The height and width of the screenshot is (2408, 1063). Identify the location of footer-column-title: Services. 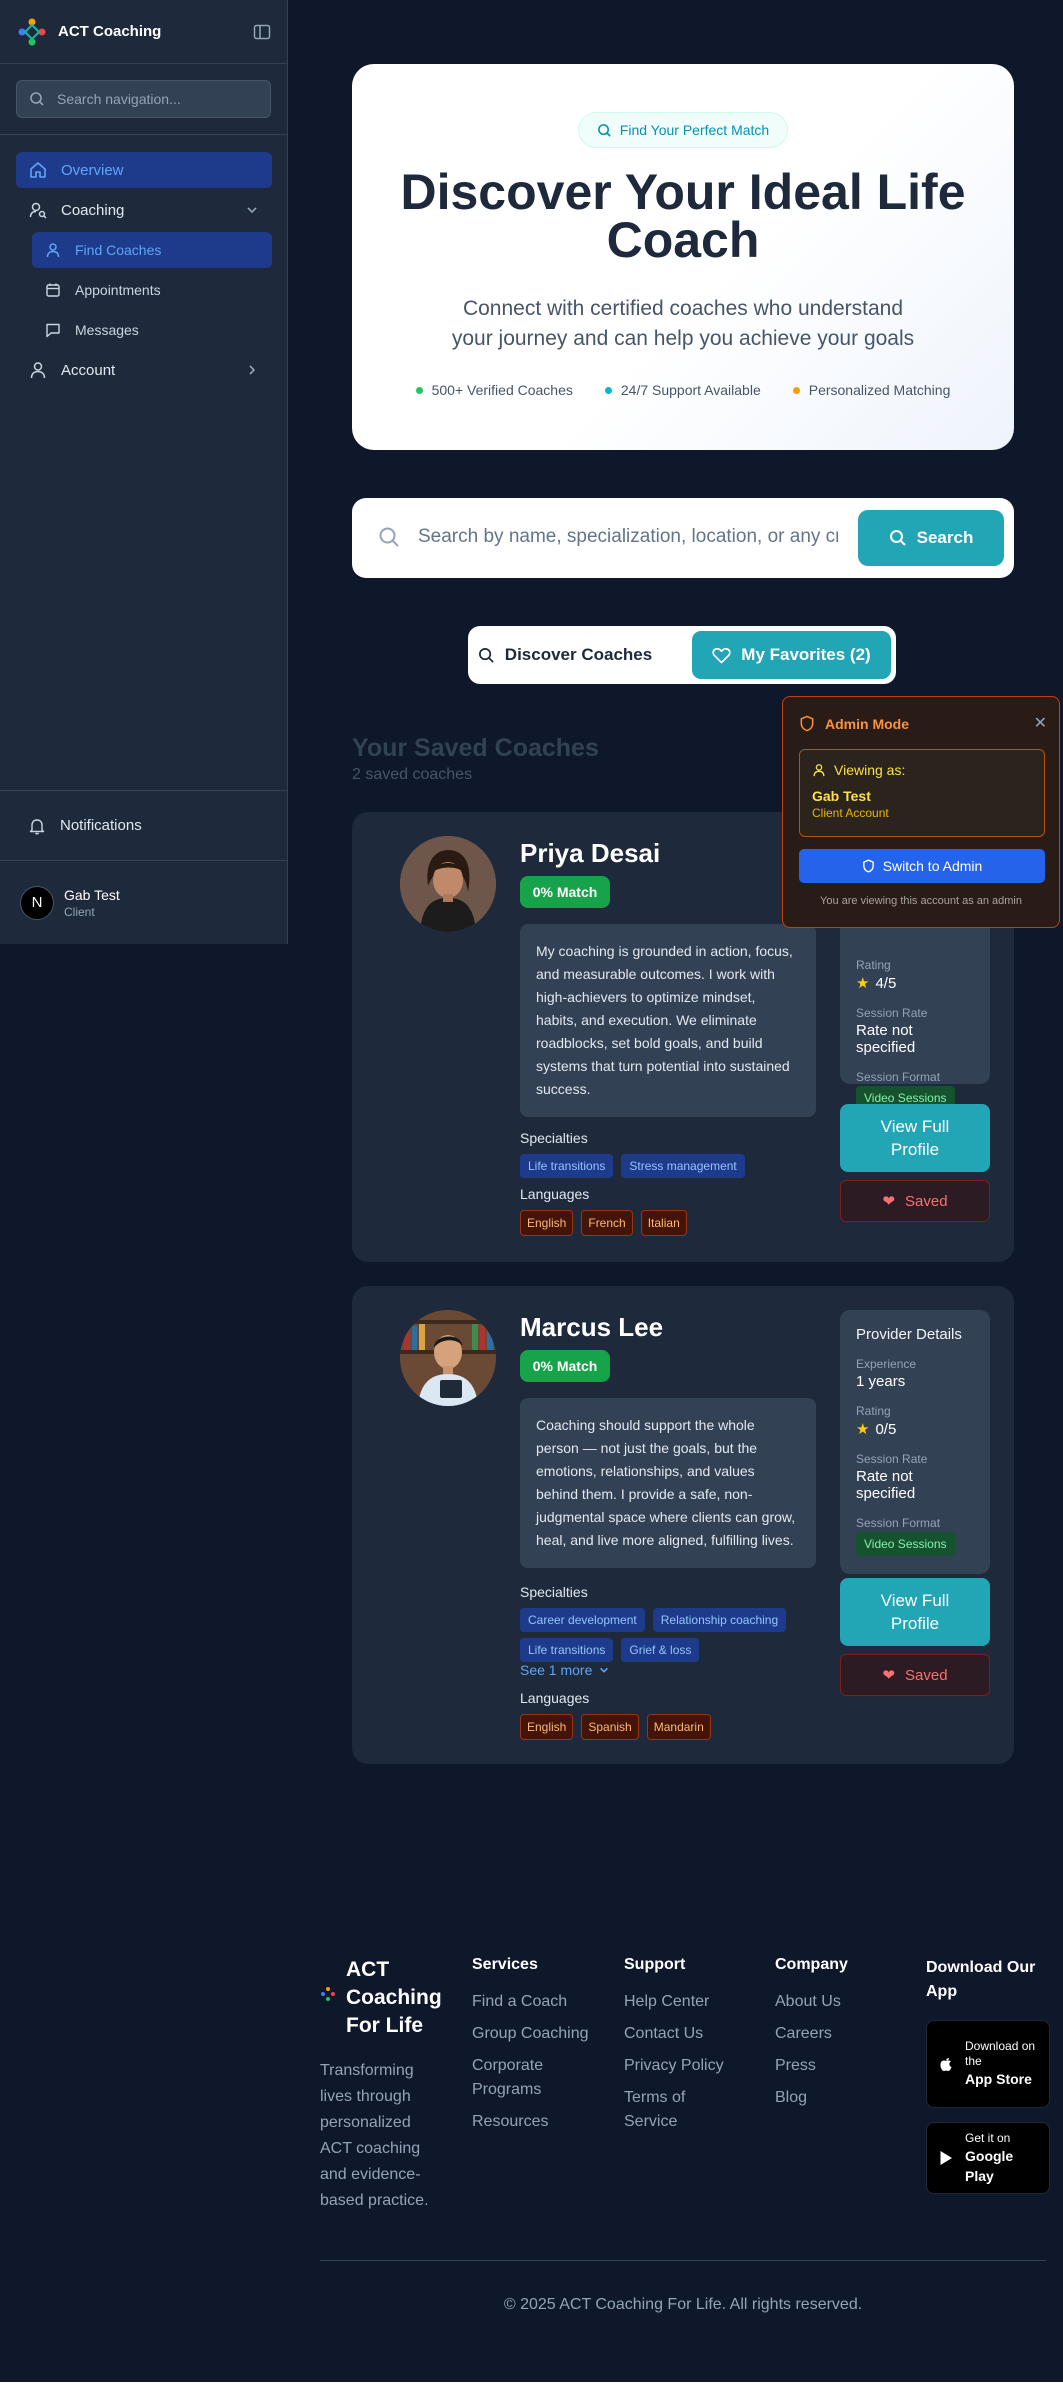
(505, 1964).